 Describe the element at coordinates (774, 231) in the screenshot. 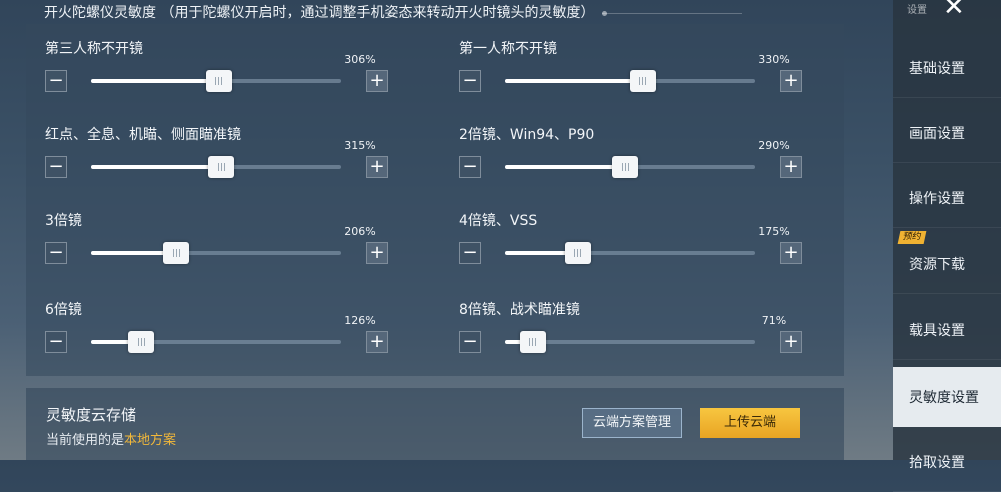

I see `slider-percent: 175%` at that location.